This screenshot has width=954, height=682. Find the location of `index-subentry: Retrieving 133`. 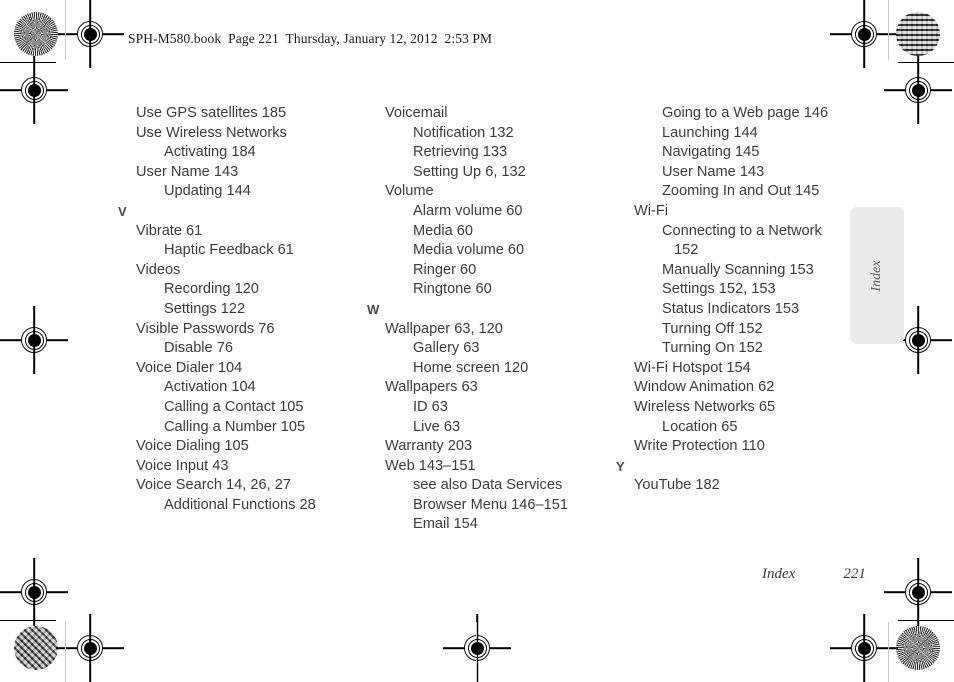

index-subentry: Retrieving 133 is located at coordinates (460, 152).